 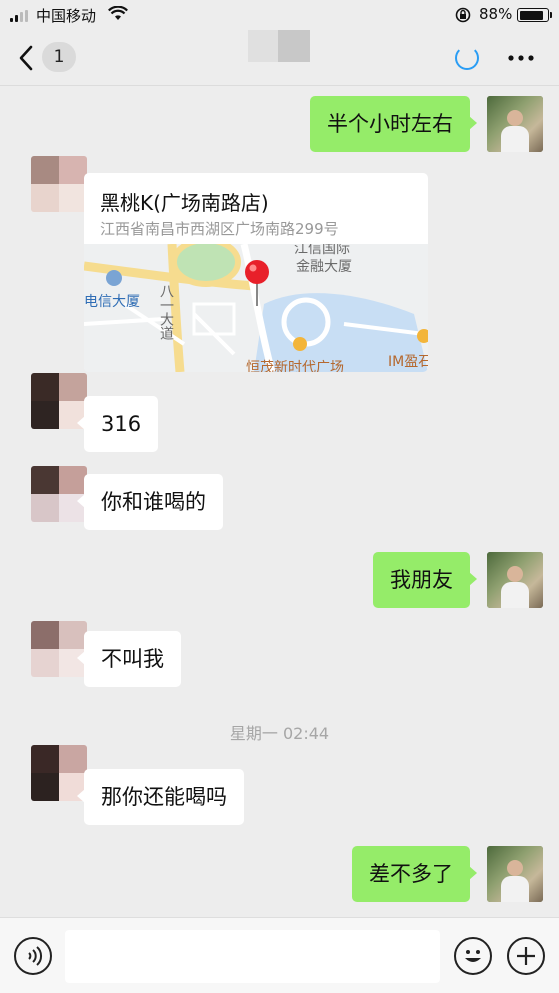 I want to click on map-label: 电信大厦, so click(x=112, y=302).